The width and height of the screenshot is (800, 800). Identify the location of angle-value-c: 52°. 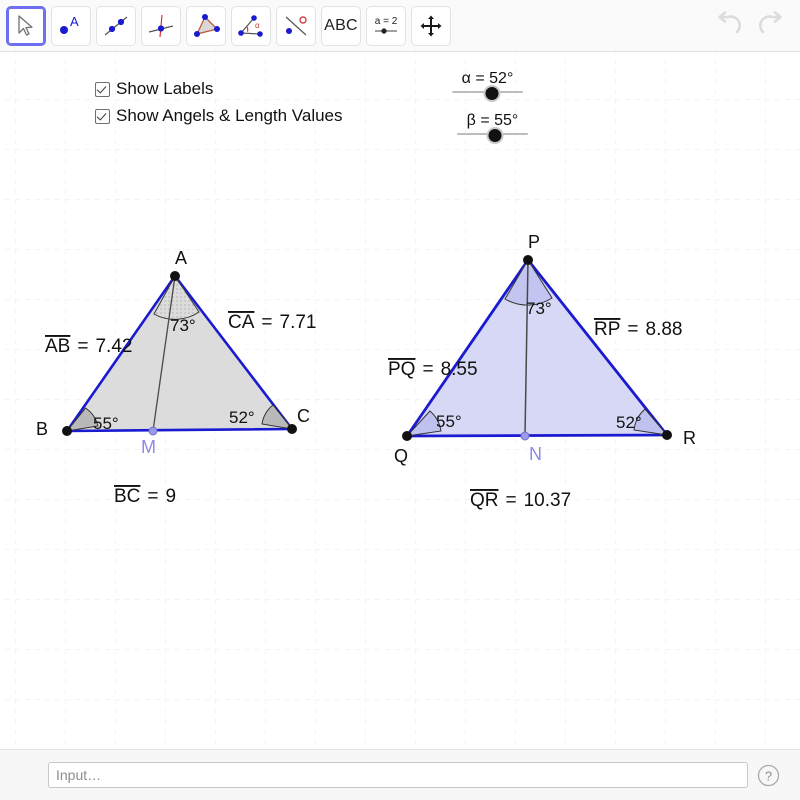
(242, 417).